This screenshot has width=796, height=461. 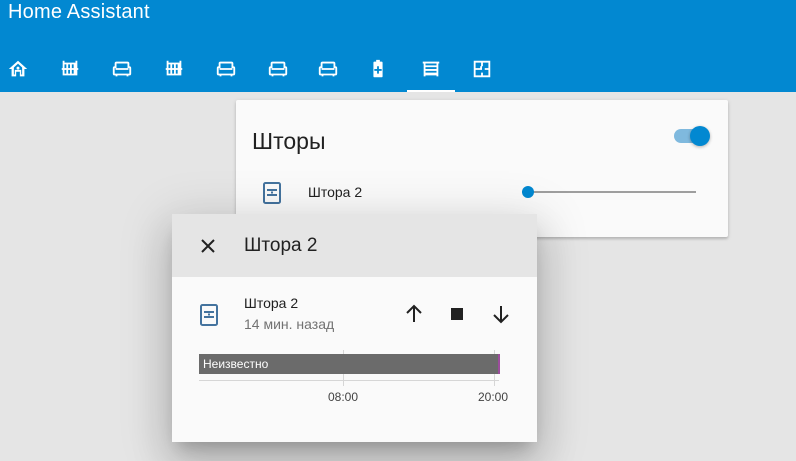 I want to click on close-button, so click(x=208, y=246).